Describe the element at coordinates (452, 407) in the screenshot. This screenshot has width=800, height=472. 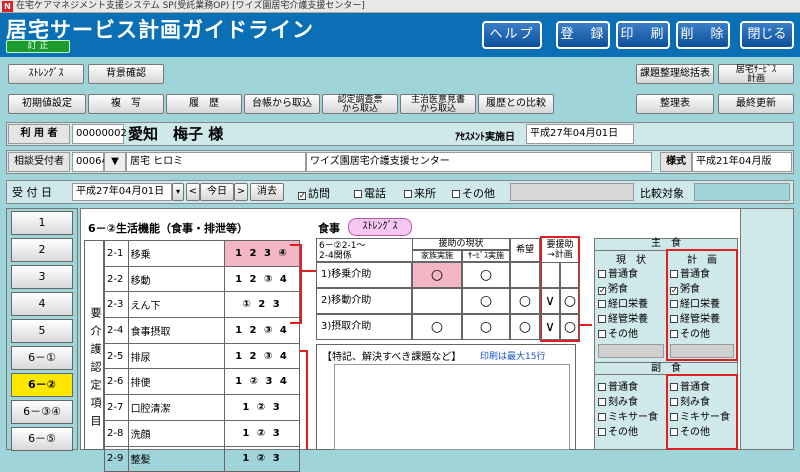
I see `notes-textarea` at that location.